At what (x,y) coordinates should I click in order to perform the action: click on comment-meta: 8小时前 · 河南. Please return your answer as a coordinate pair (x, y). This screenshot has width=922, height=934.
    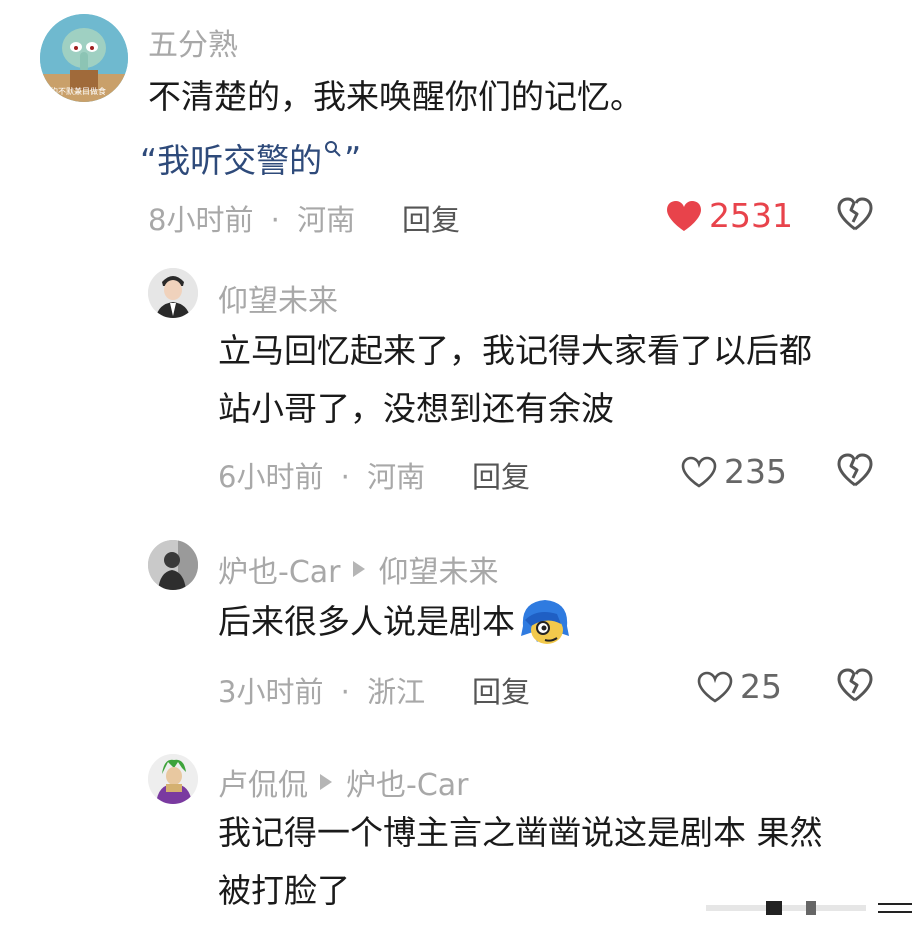
    Looking at the image, I should click on (252, 220).